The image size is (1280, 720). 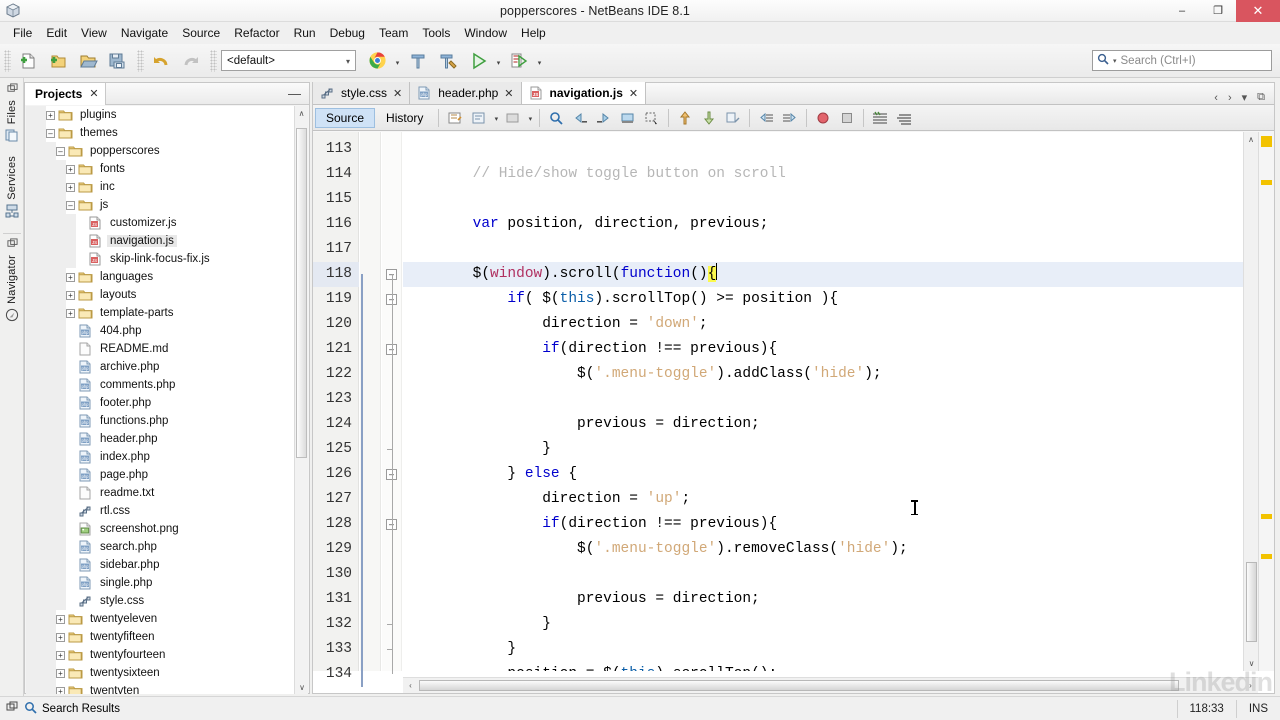 What do you see at coordinates (1230, 98) in the screenshot?
I see `tab-scroll-right-icon: ›` at bounding box center [1230, 98].